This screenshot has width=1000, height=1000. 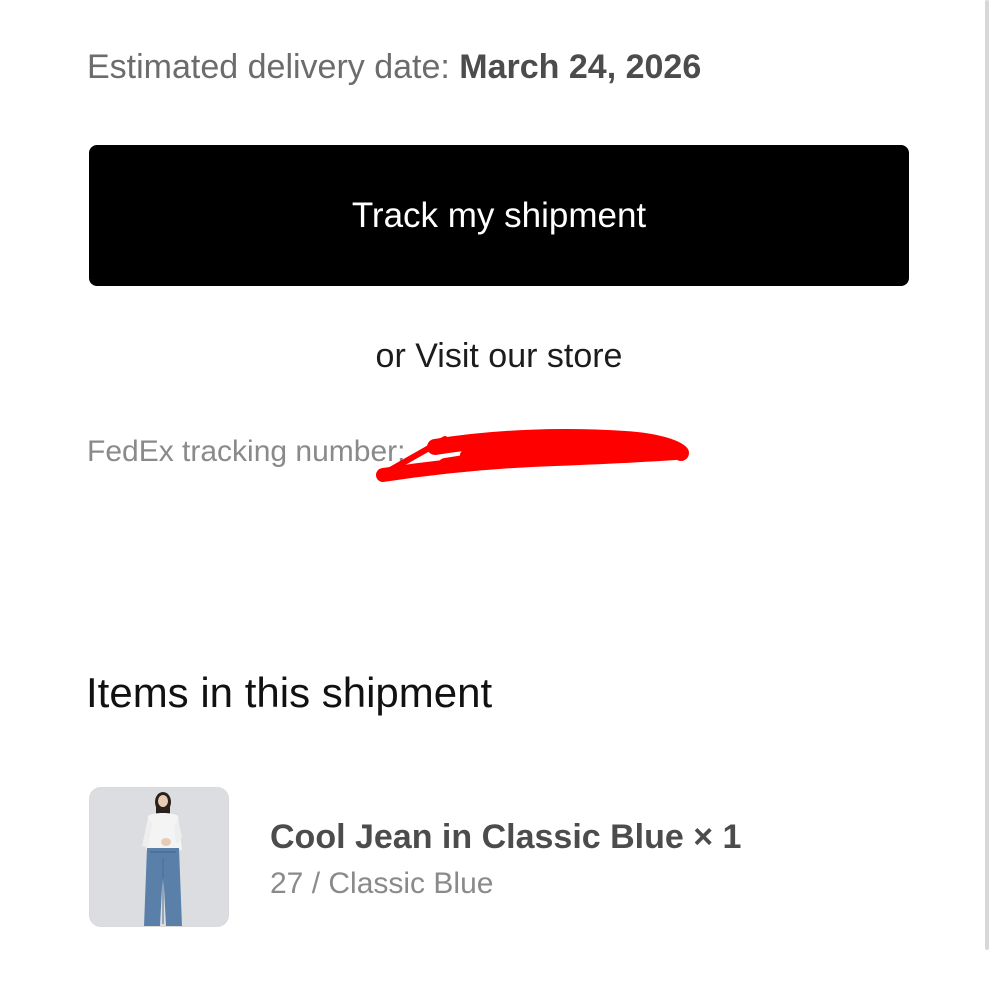 I want to click on product-photo, so click(x=159, y=857).